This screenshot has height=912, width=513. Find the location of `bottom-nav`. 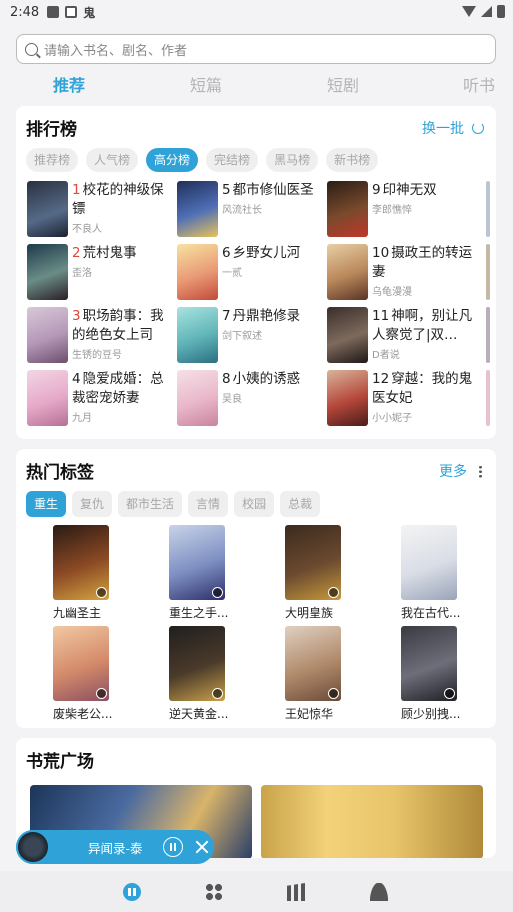

bottom-nav is located at coordinates (256, 891).